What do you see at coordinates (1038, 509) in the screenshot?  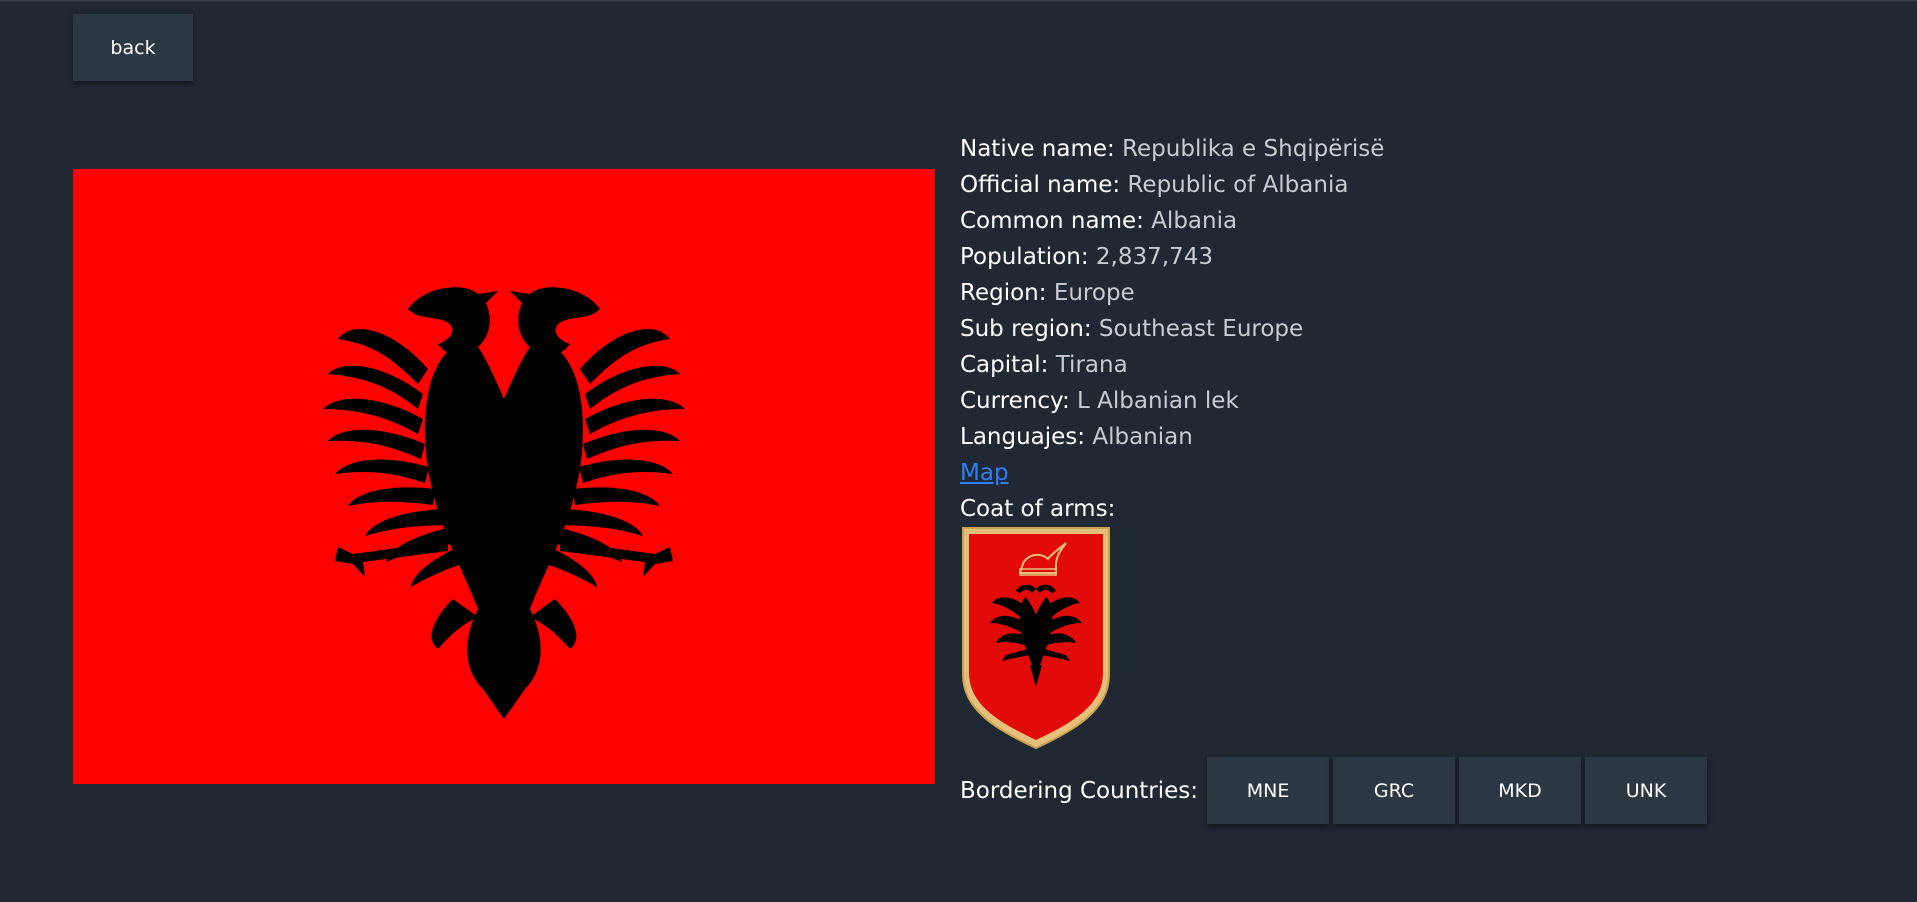 I see `coat-of-arms-label: Coat of arms:` at bounding box center [1038, 509].